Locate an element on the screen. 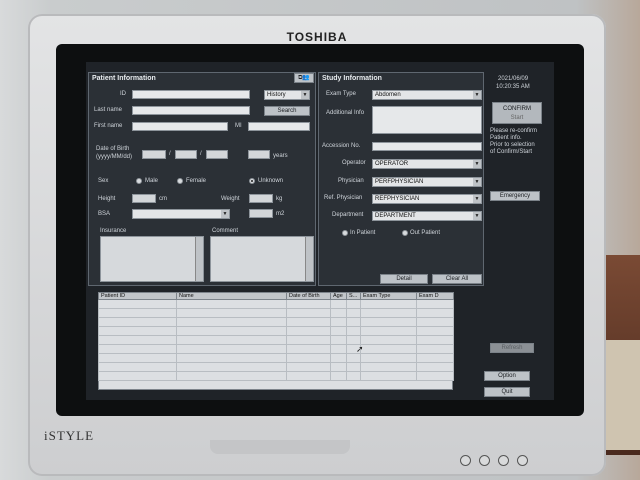 This screenshot has width=640, height=480. col-name: Name is located at coordinates (231, 296).